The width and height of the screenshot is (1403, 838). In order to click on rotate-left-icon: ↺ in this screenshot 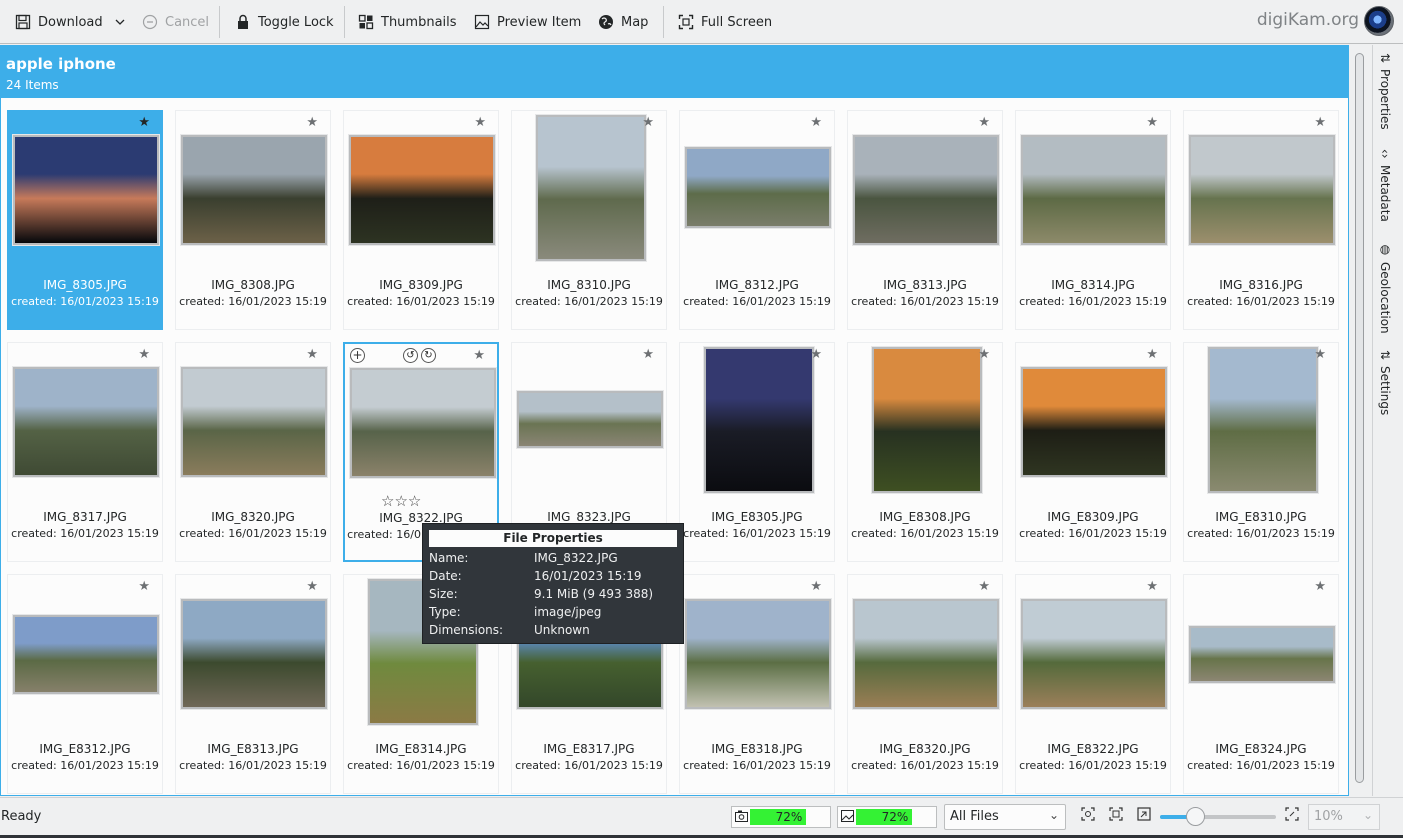, I will do `click(410, 355)`.